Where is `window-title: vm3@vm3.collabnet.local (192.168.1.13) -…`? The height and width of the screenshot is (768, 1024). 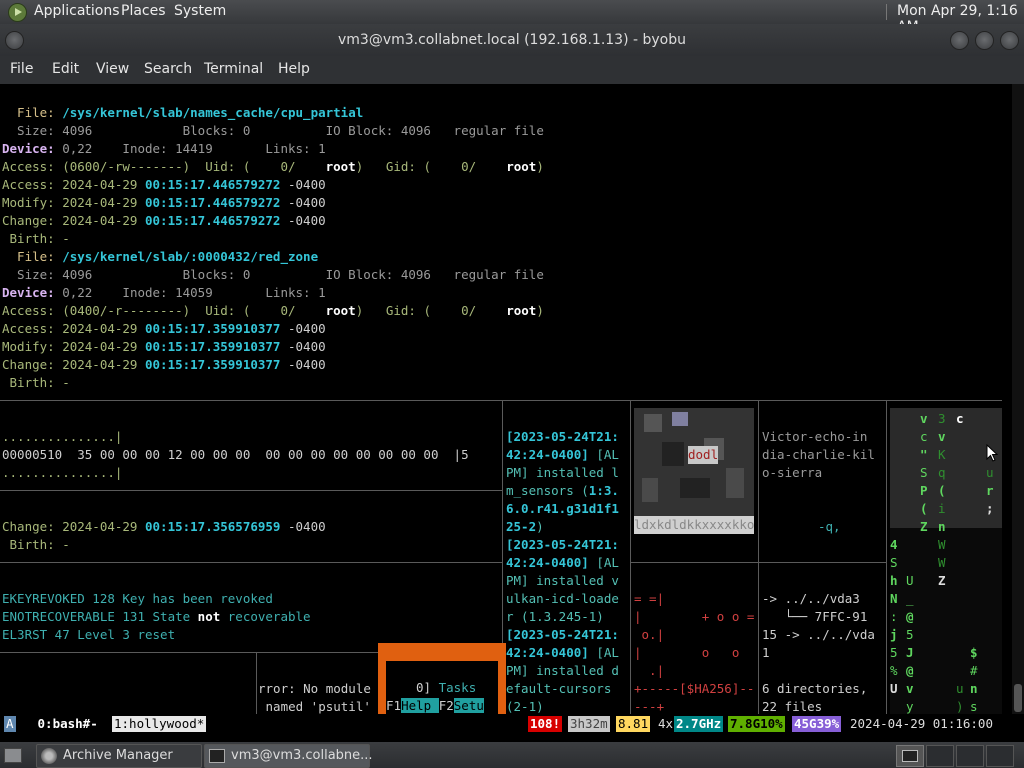
window-title: vm3@vm3.collabnet.local (192.168.1.13) -… is located at coordinates (511, 40).